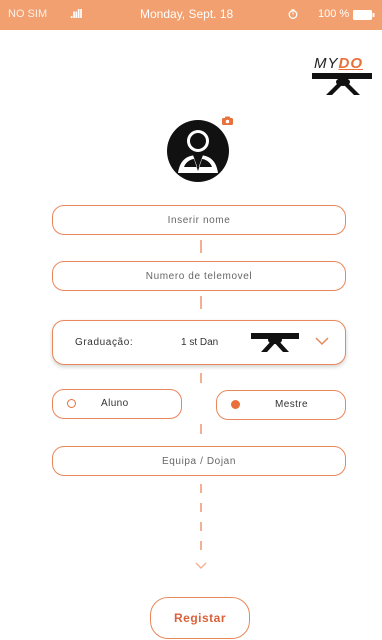 The image size is (382, 640). What do you see at coordinates (342, 84) in the screenshot?
I see `belt-logo-icon` at bounding box center [342, 84].